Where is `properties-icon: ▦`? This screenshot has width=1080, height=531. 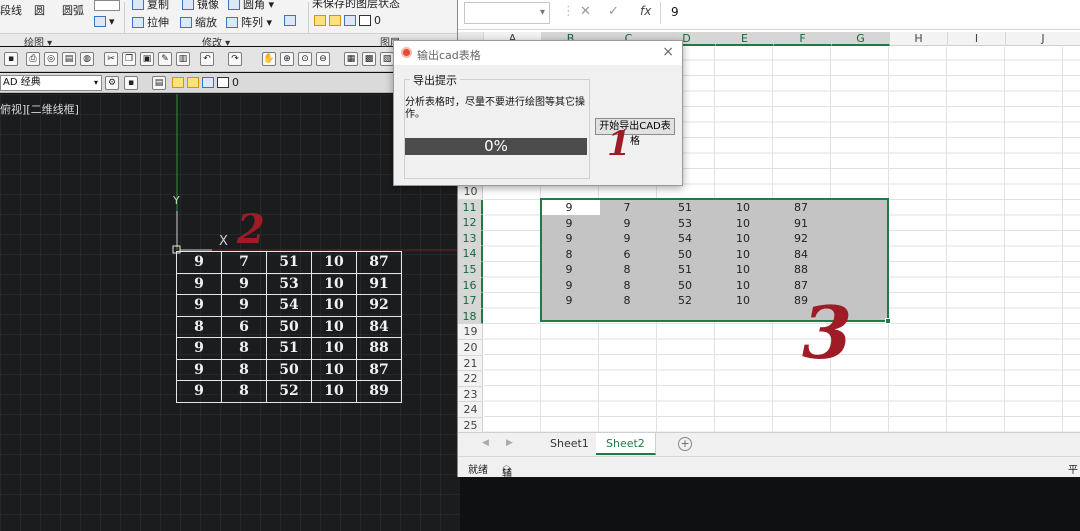 properties-icon: ▦ is located at coordinates (351, 59).